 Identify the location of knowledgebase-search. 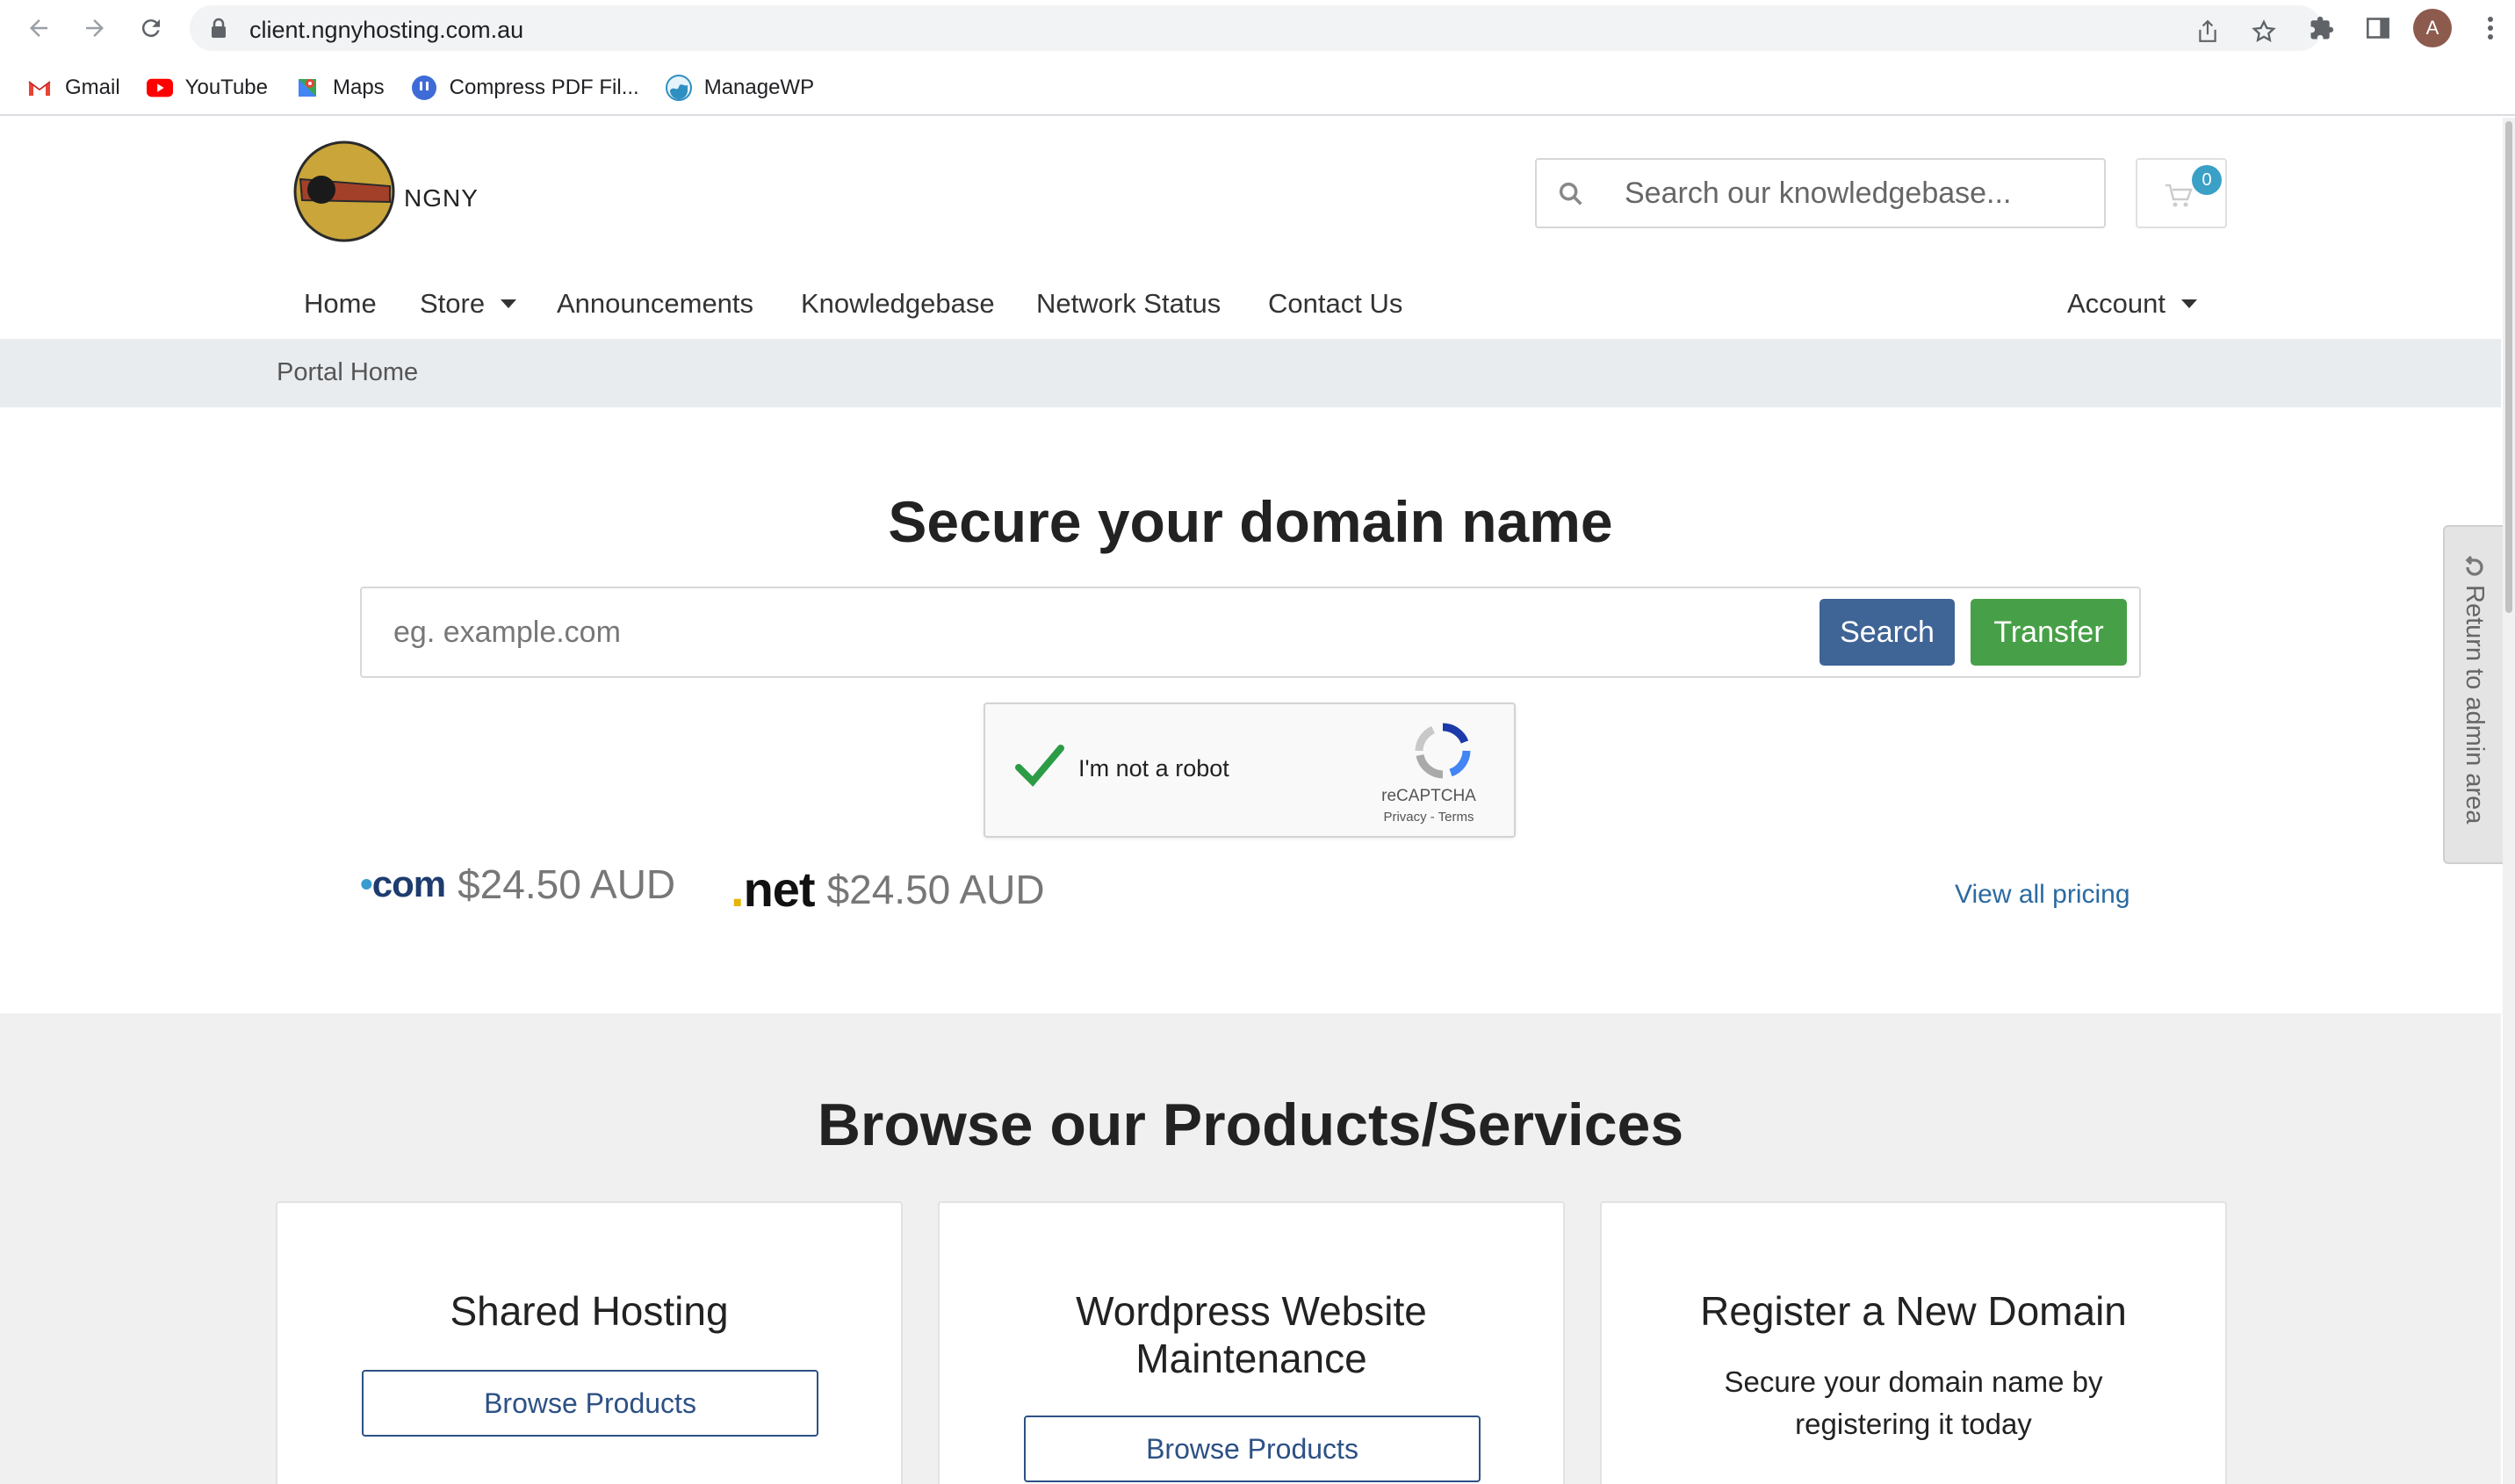
(1820, 193).